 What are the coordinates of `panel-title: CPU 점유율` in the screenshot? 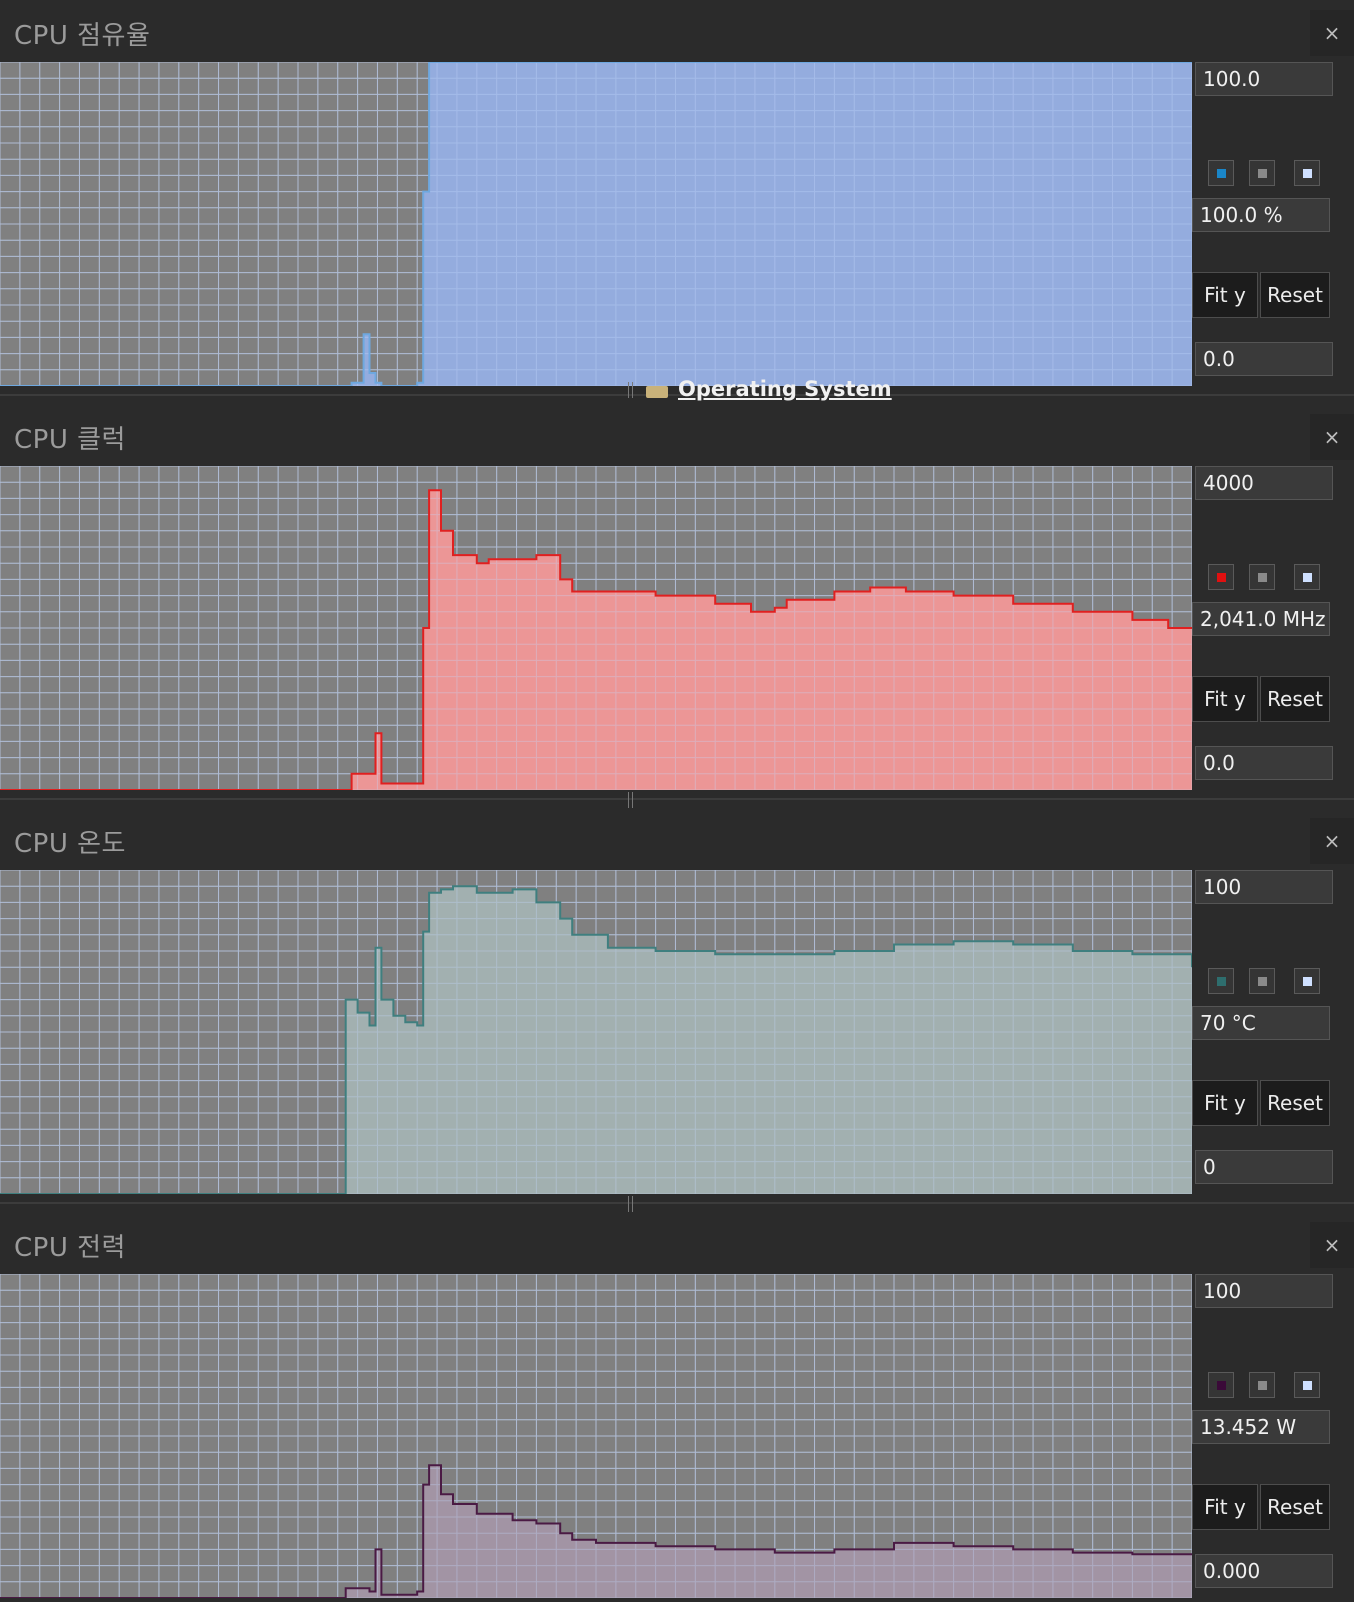 It's located at (82, 36).